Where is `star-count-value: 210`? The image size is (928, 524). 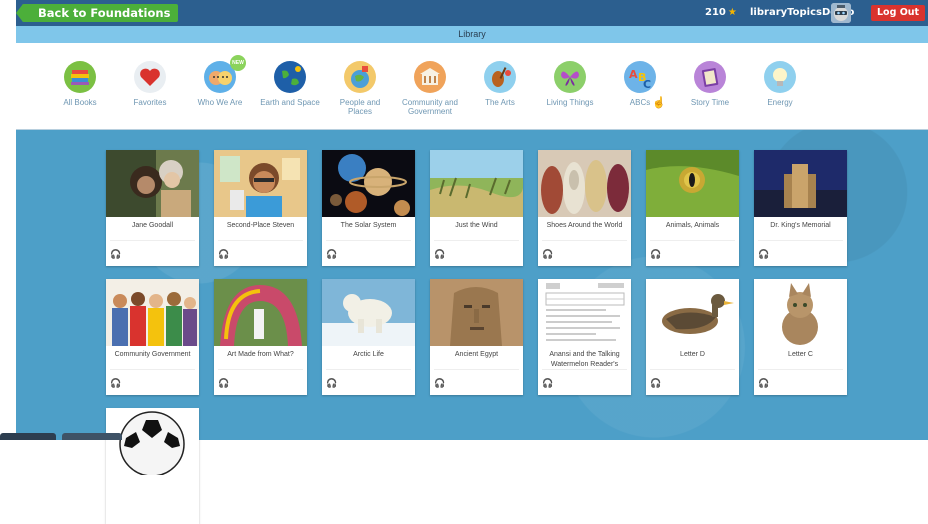 star-count-value: 210 is located at coordinates (715, 12).